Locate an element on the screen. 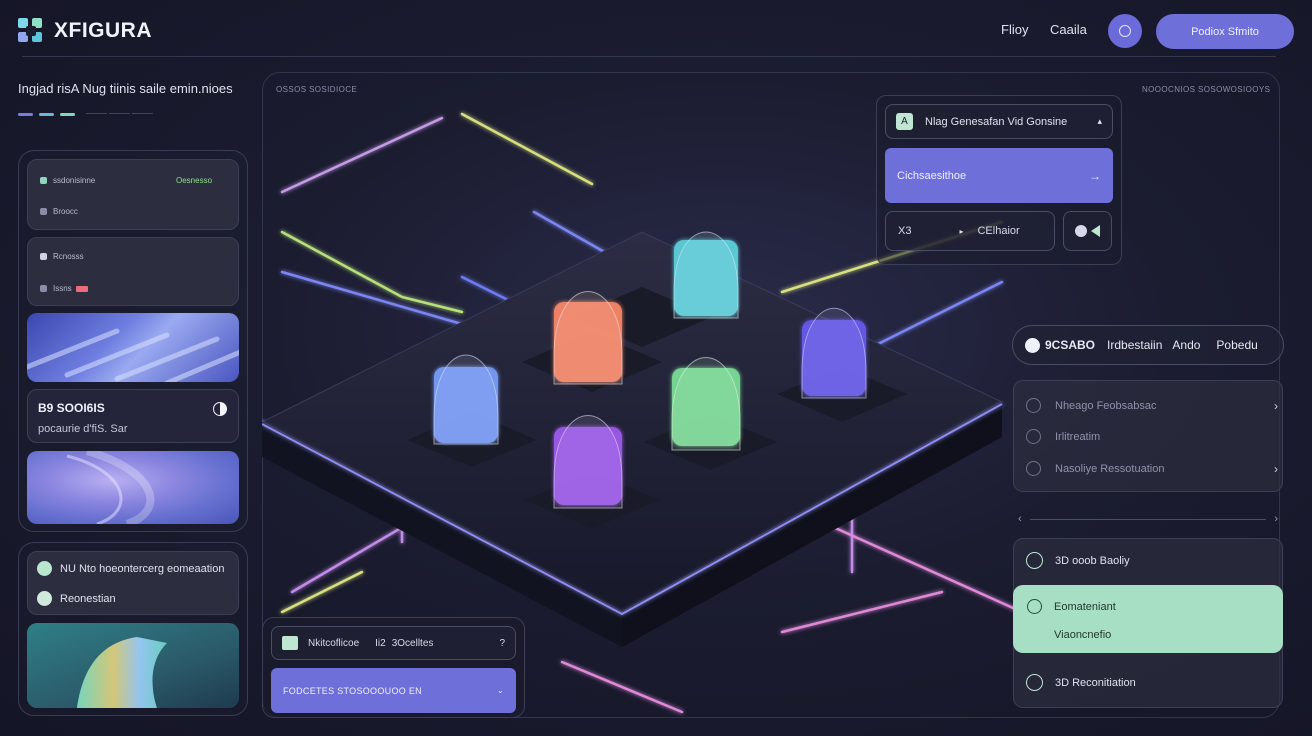  process-button: FODCETES STOSOOOUOO EN ⌄ is located at coordinates (393, 690).